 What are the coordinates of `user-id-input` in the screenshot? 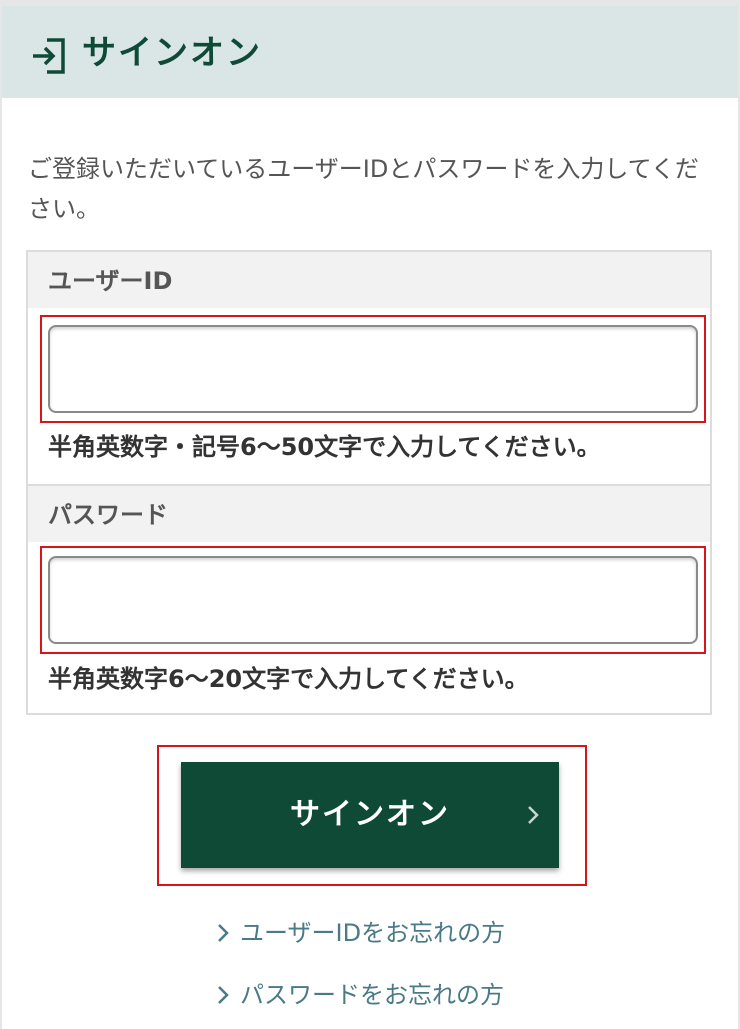 It's located at (373, 369).